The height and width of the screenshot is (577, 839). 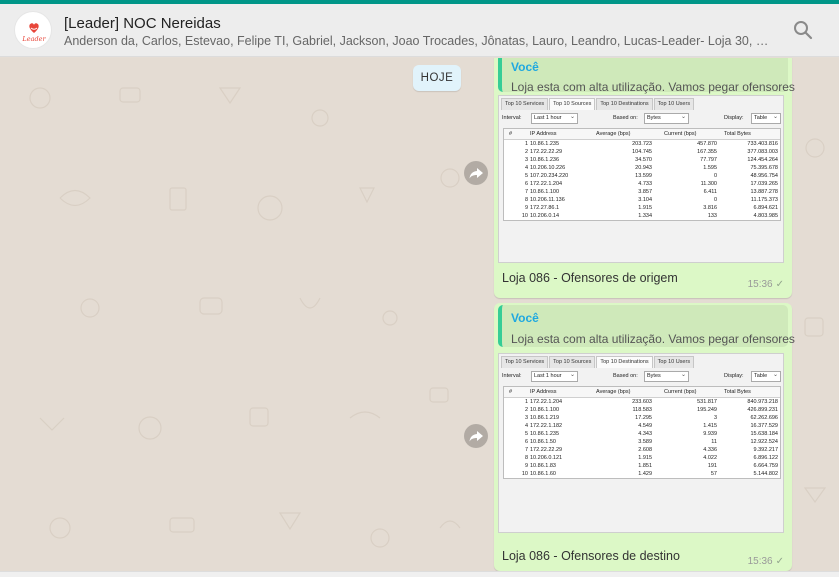 I want to click on group-avatar: Leader, so click(x=33, y=30).